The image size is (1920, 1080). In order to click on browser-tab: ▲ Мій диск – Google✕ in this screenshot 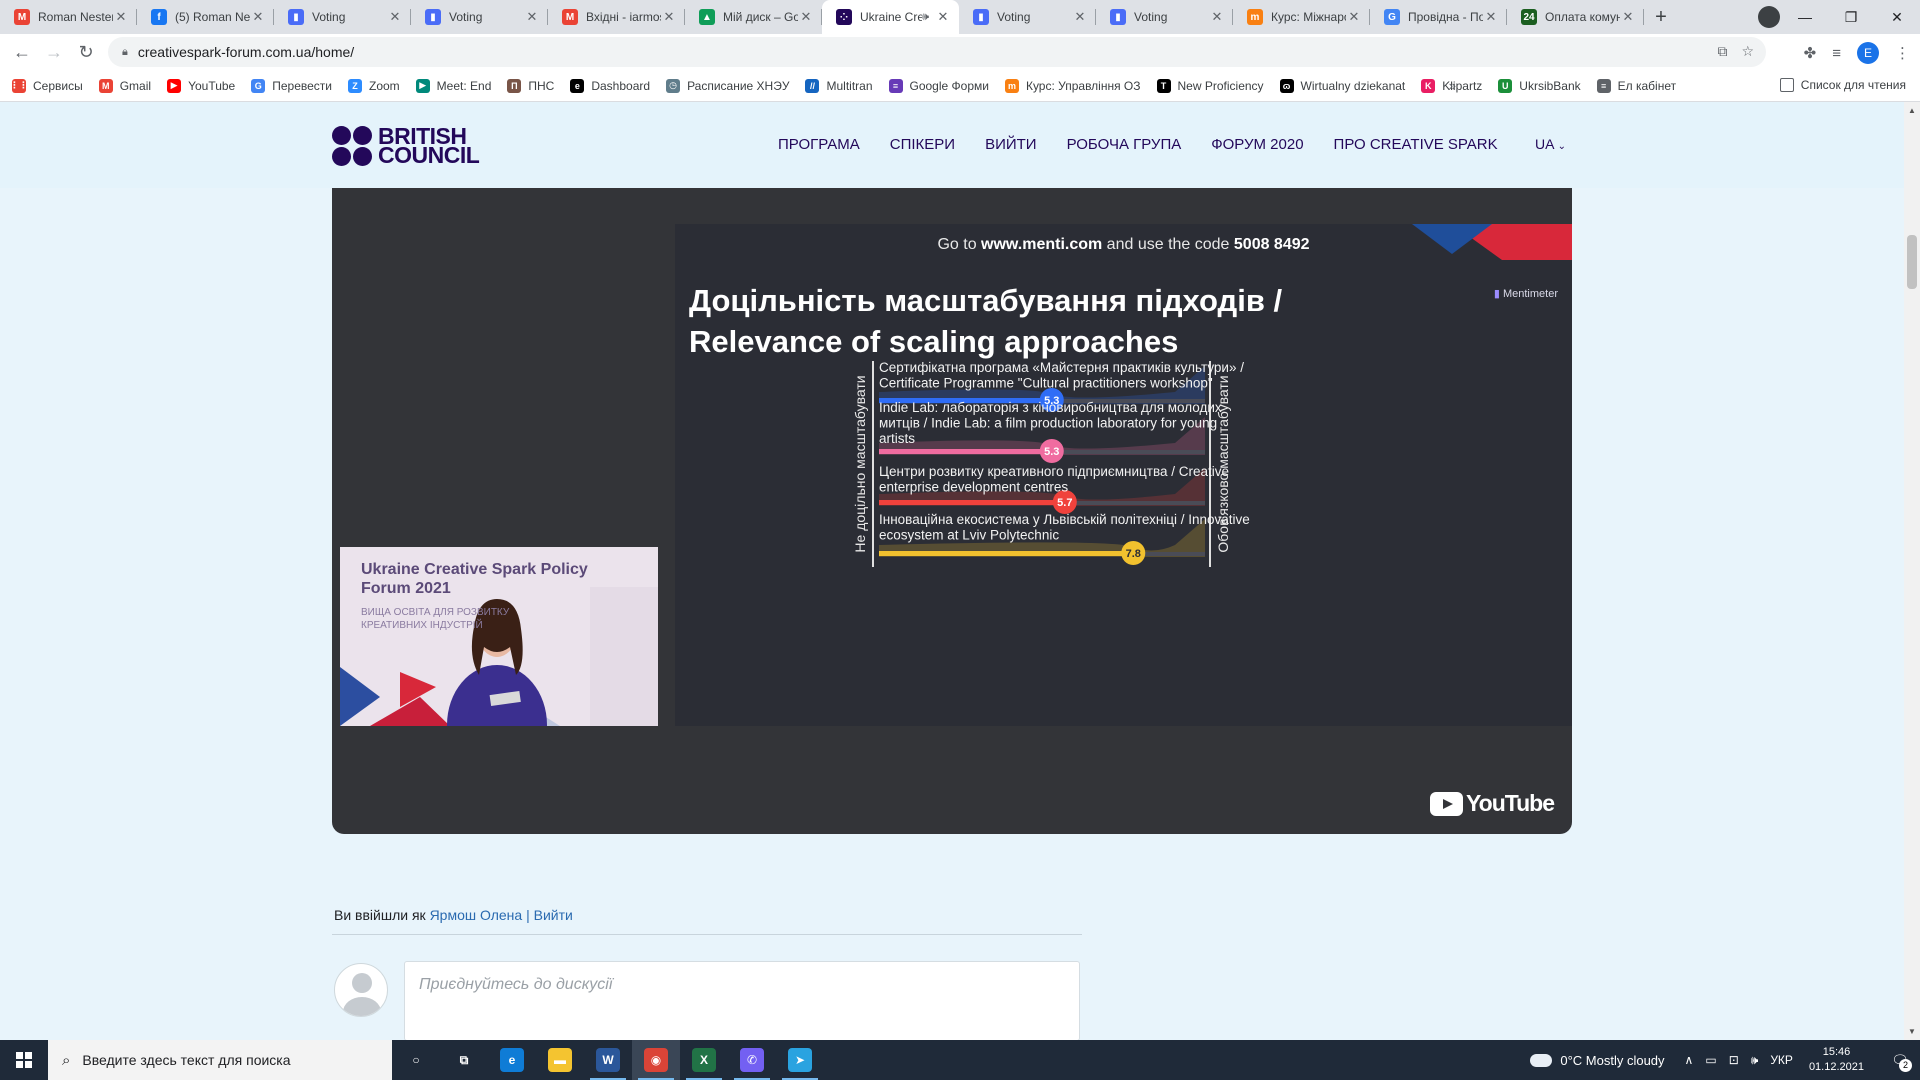, I will do `click(753, 17)`.